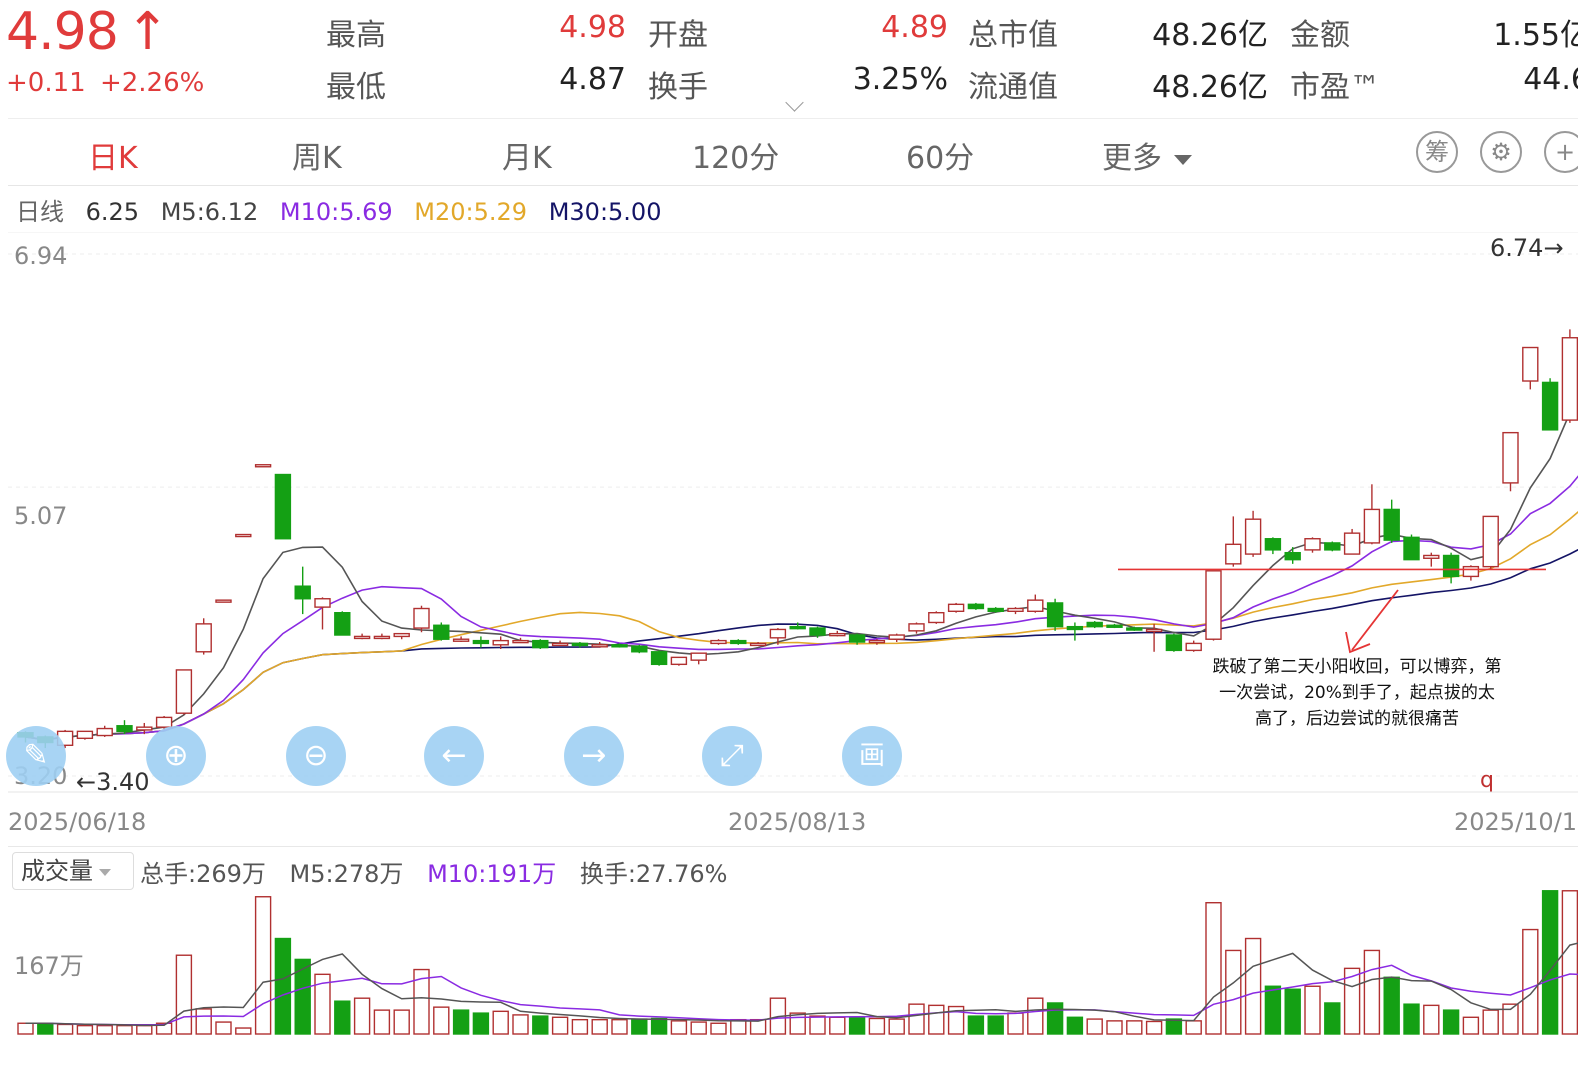 This screenshot has height=1066, width=1578. Describe the element at coordinates (1375, 620) in the screenshot. I see `annotation-arrow` at that location.